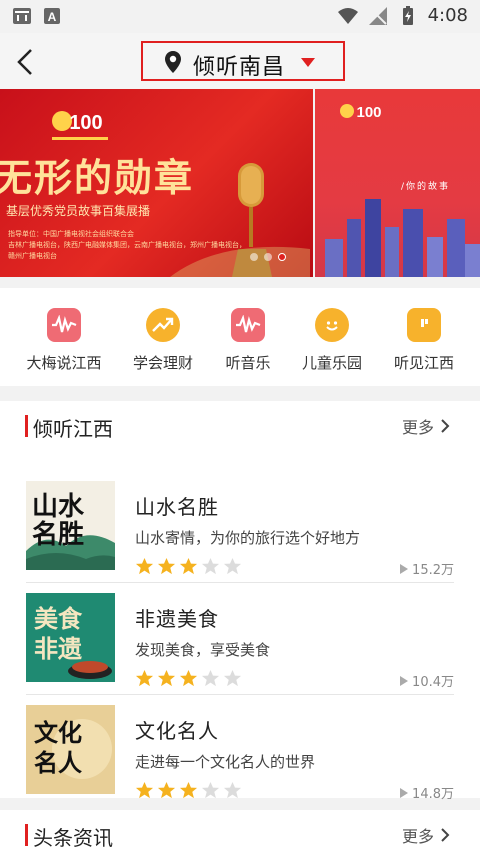 The width and height of the screenshot is (480, 853). What do you see at coordinates (22, 16) in the screenshot?
I see `keyboard-icon` at bounding box center [22, 16].